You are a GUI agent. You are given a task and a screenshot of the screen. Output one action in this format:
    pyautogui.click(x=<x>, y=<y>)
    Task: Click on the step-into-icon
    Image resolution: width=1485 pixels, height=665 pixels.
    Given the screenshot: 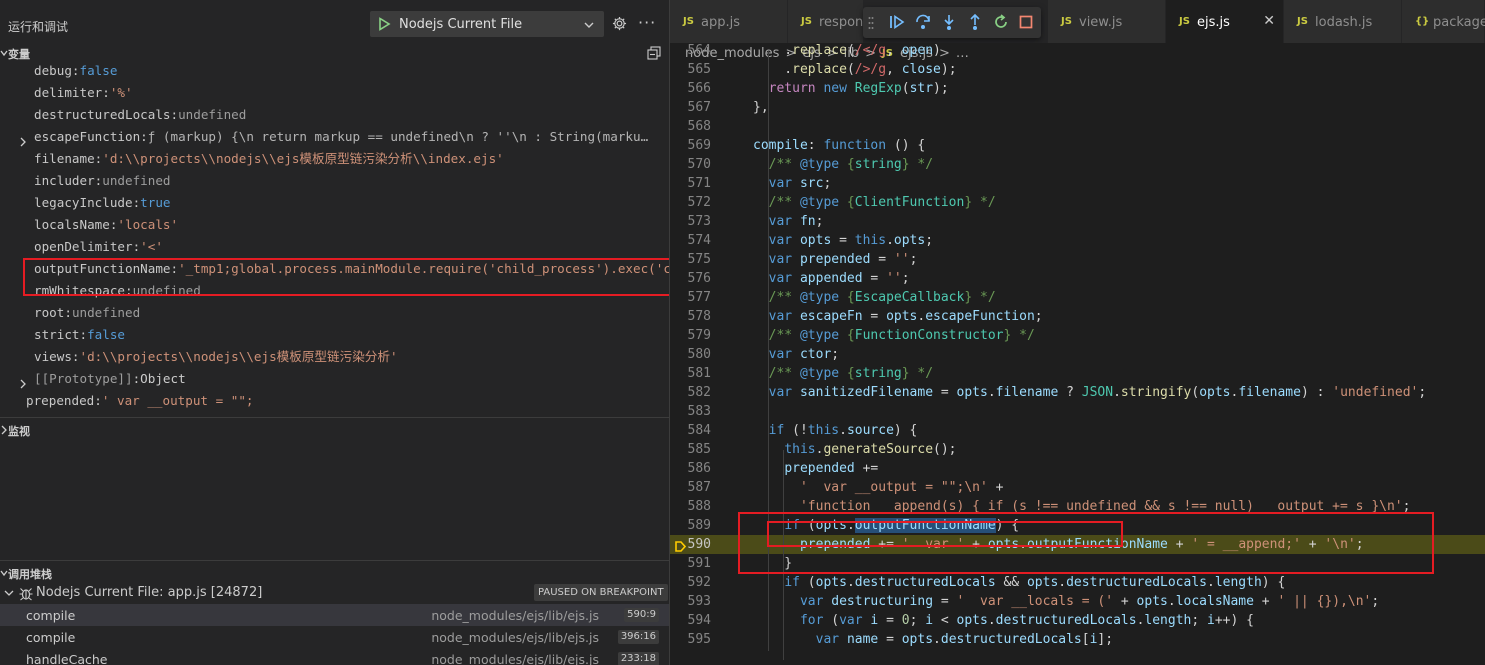 What is the action you would take?
    pyautogui.click(x=949, y=24)
    